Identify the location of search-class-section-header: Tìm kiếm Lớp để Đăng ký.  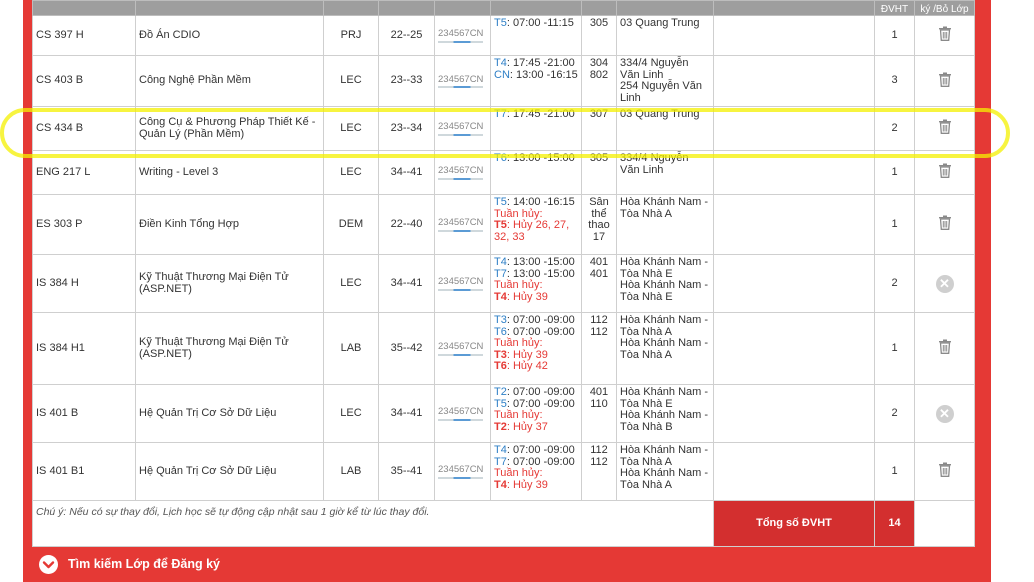
(507, 565).